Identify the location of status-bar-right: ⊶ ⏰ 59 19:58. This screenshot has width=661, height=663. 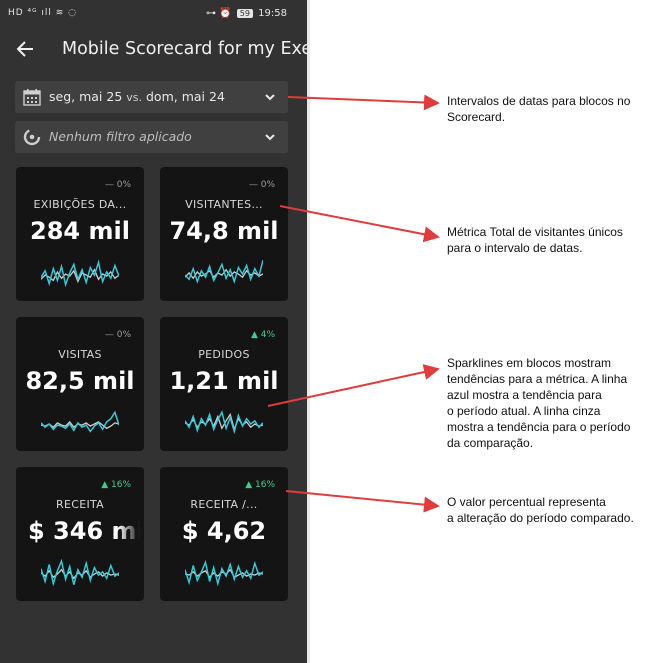
(246, 13).